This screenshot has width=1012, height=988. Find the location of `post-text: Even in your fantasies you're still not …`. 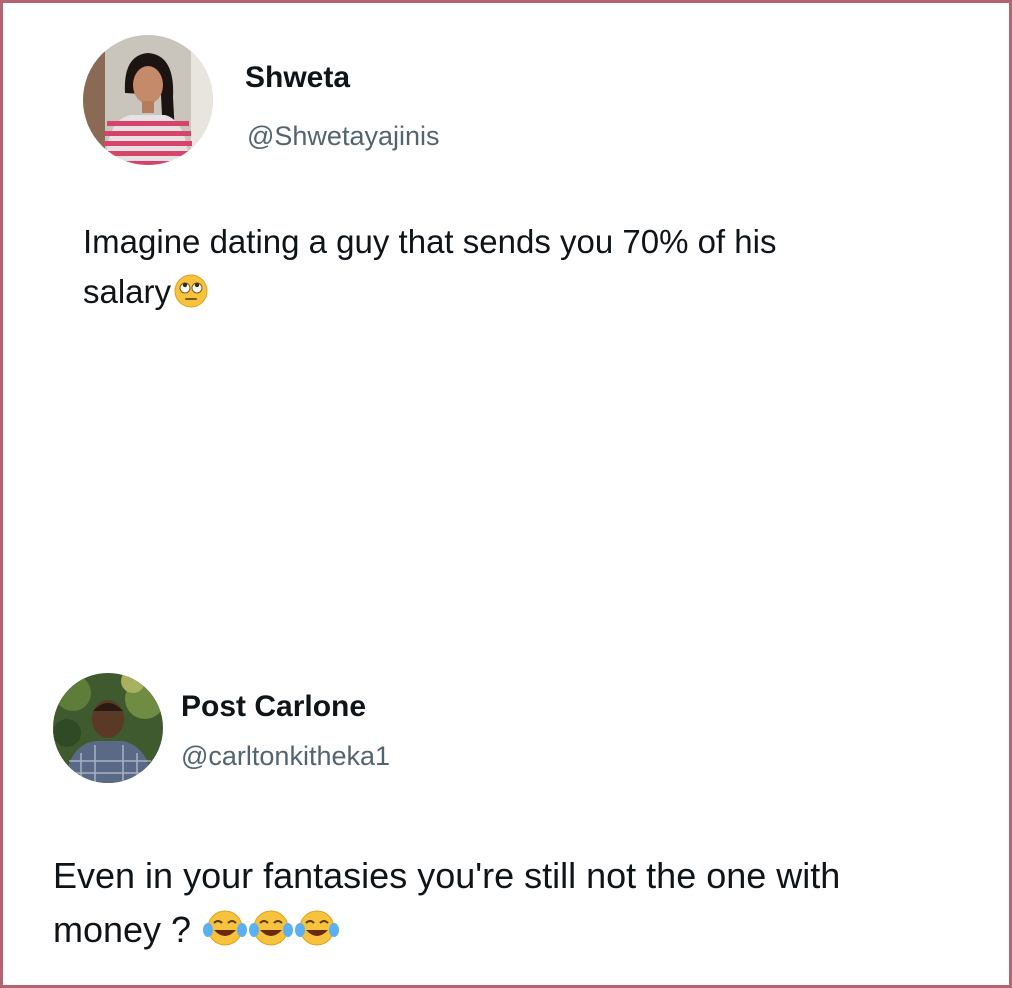

post-text: Even in your fantasies you're still not … is located at coordinates (518, 903).